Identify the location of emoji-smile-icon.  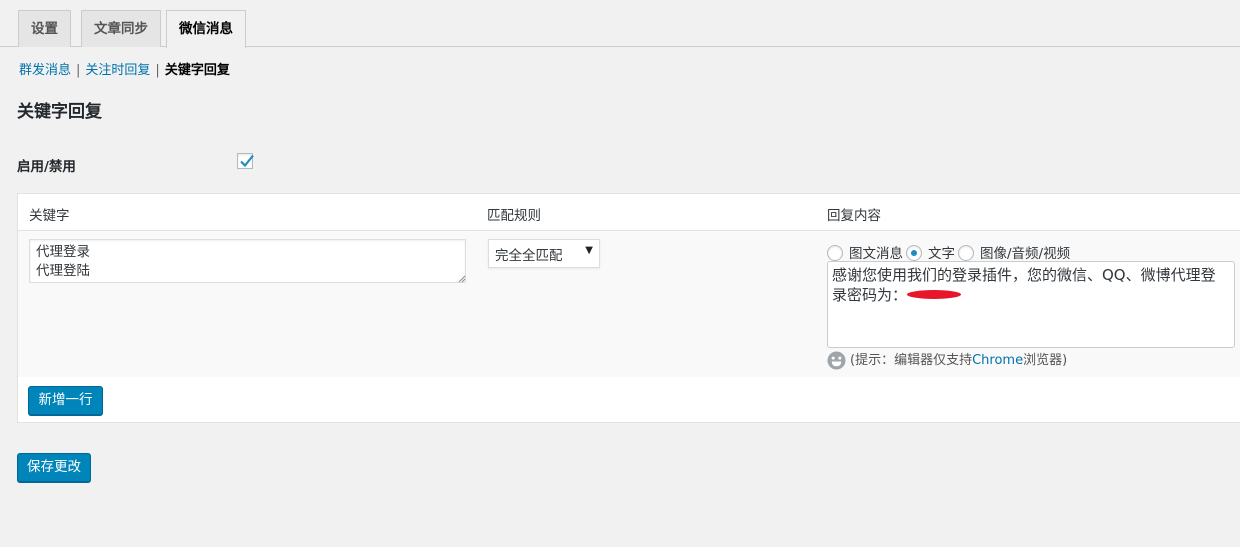
(836, 360).